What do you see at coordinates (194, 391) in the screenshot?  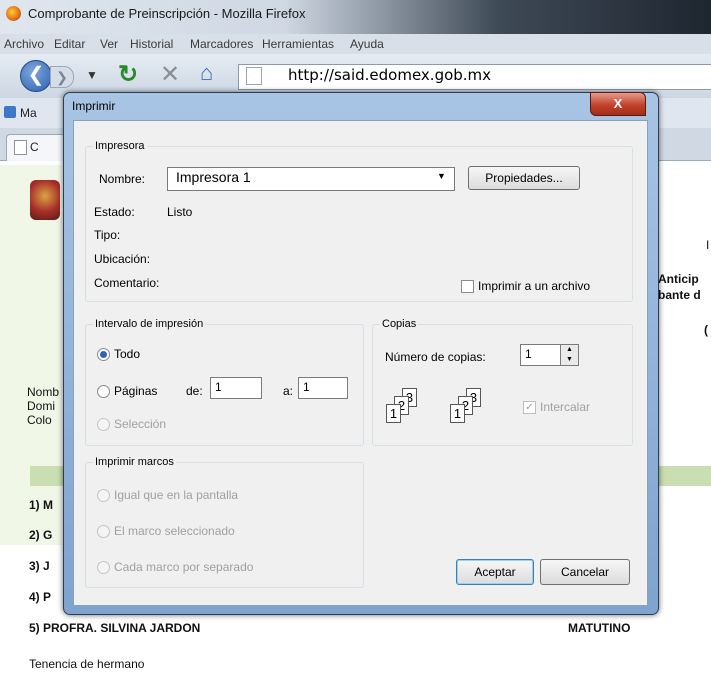 I see `range-from-label: de:` at bounding box center [194, 391].